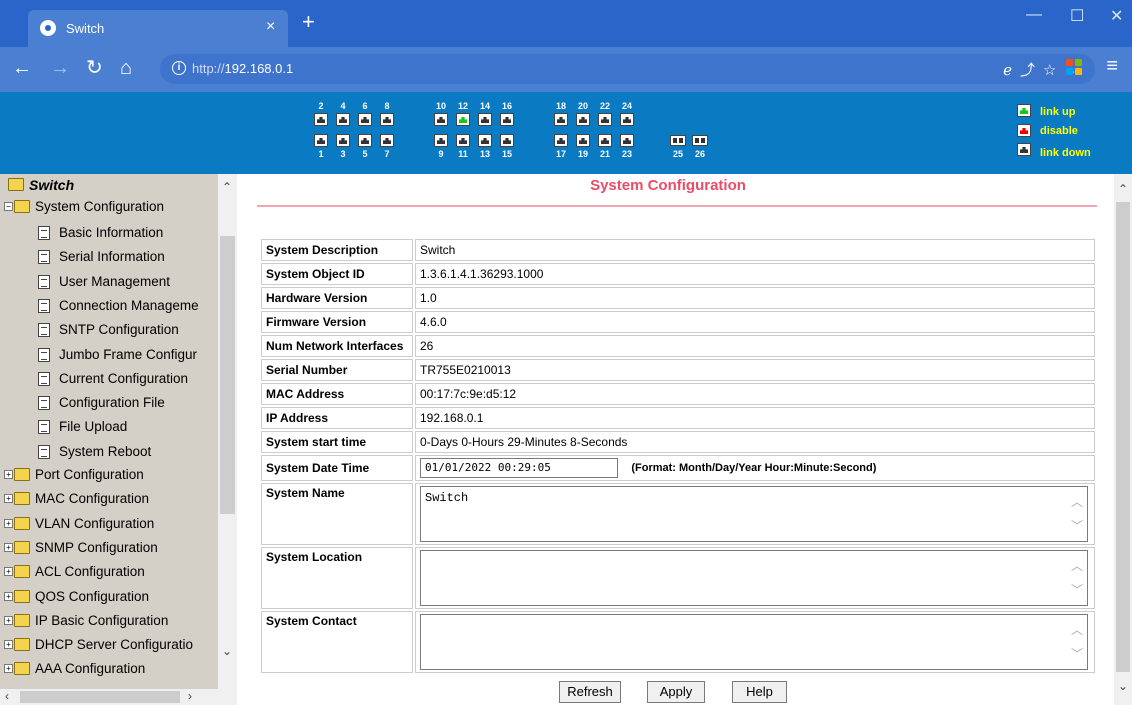 This screenshot has height=705, width=1132. I want to click on system-name-row: System Name Switch ︿ ﹀, so click(678, 514).